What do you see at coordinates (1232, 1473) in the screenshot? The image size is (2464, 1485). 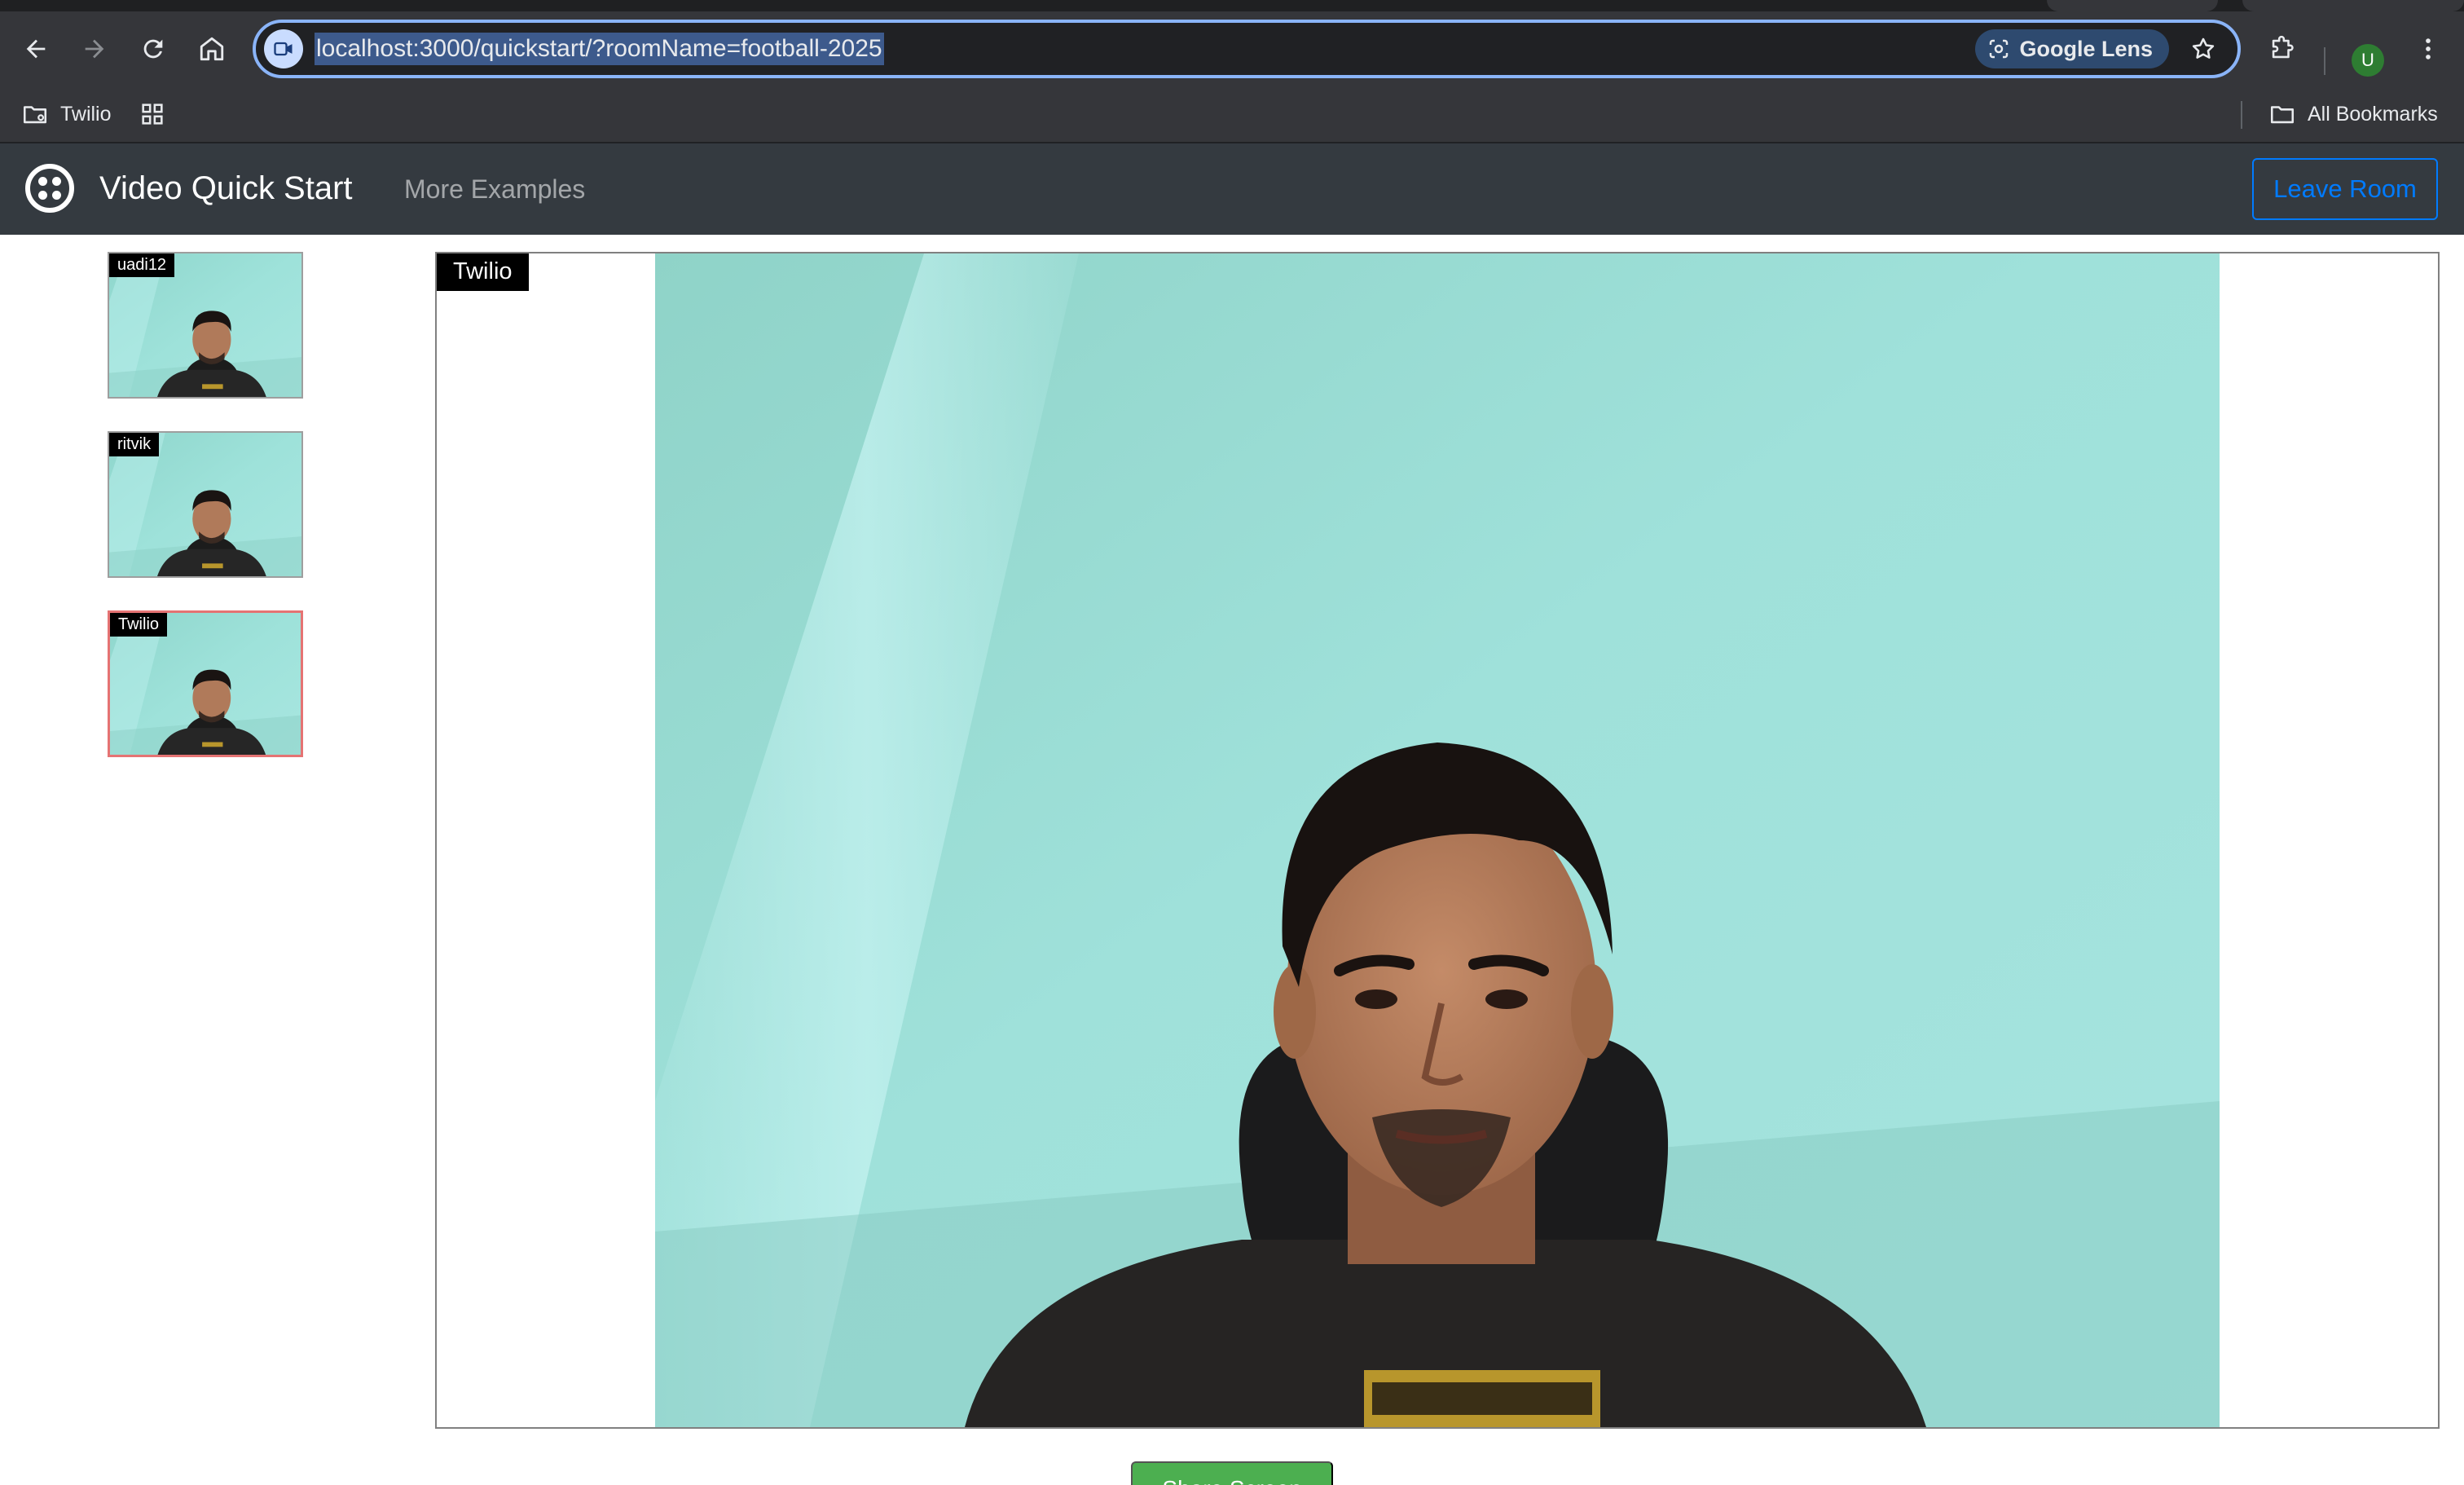 I see `share-screen-button: Share Screen` at bounding box center [1232, 1473].